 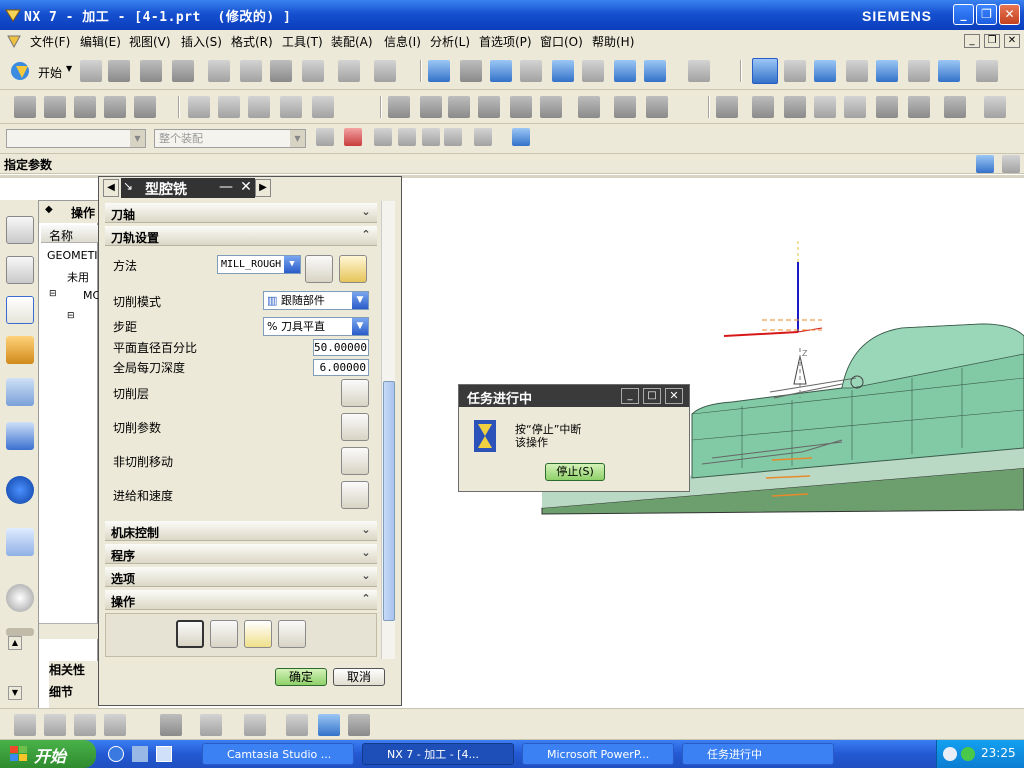 I want to click on create-program-icon, so click(x=25, y=107).